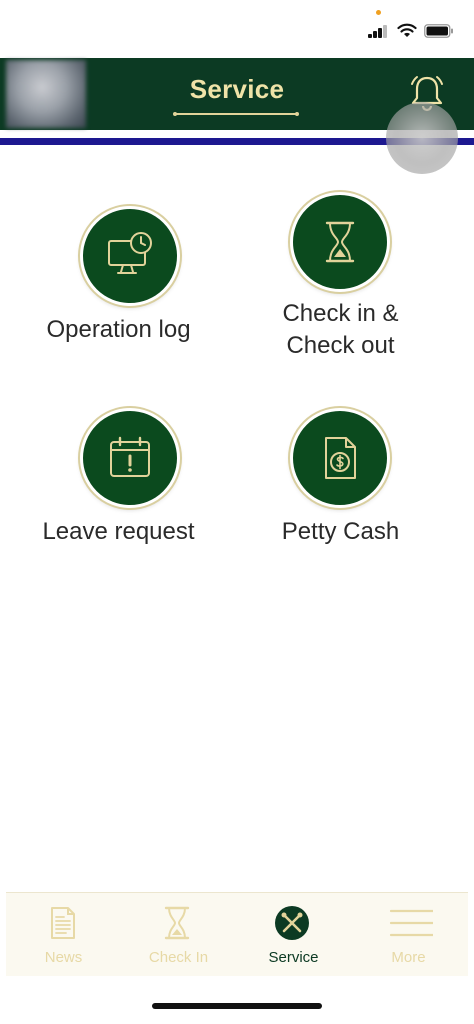  What do you see at coordinates (408, 957) in the screenshot?
I see `tab-label: More` at bounding box center [408, 957].